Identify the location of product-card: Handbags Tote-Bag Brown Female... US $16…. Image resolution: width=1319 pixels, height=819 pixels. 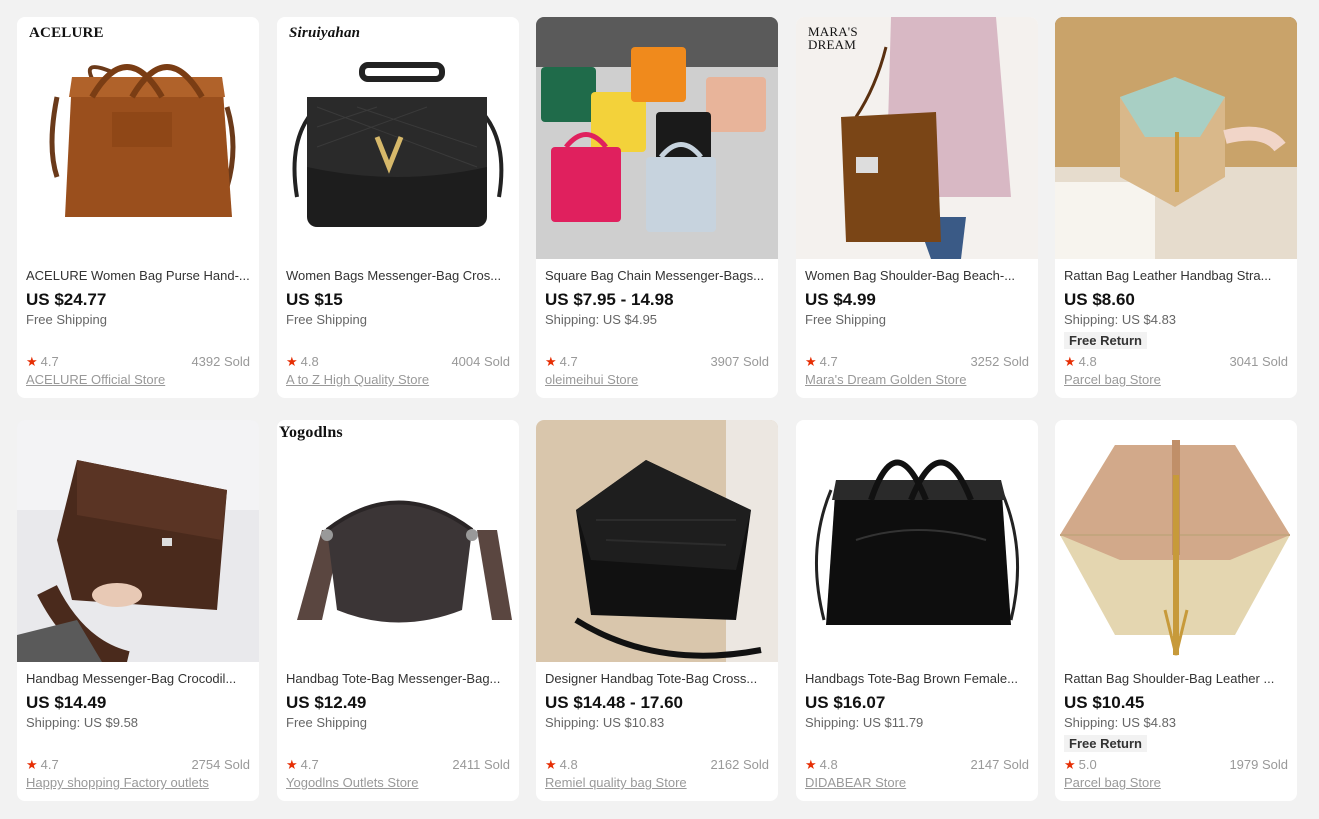
(917, 610).